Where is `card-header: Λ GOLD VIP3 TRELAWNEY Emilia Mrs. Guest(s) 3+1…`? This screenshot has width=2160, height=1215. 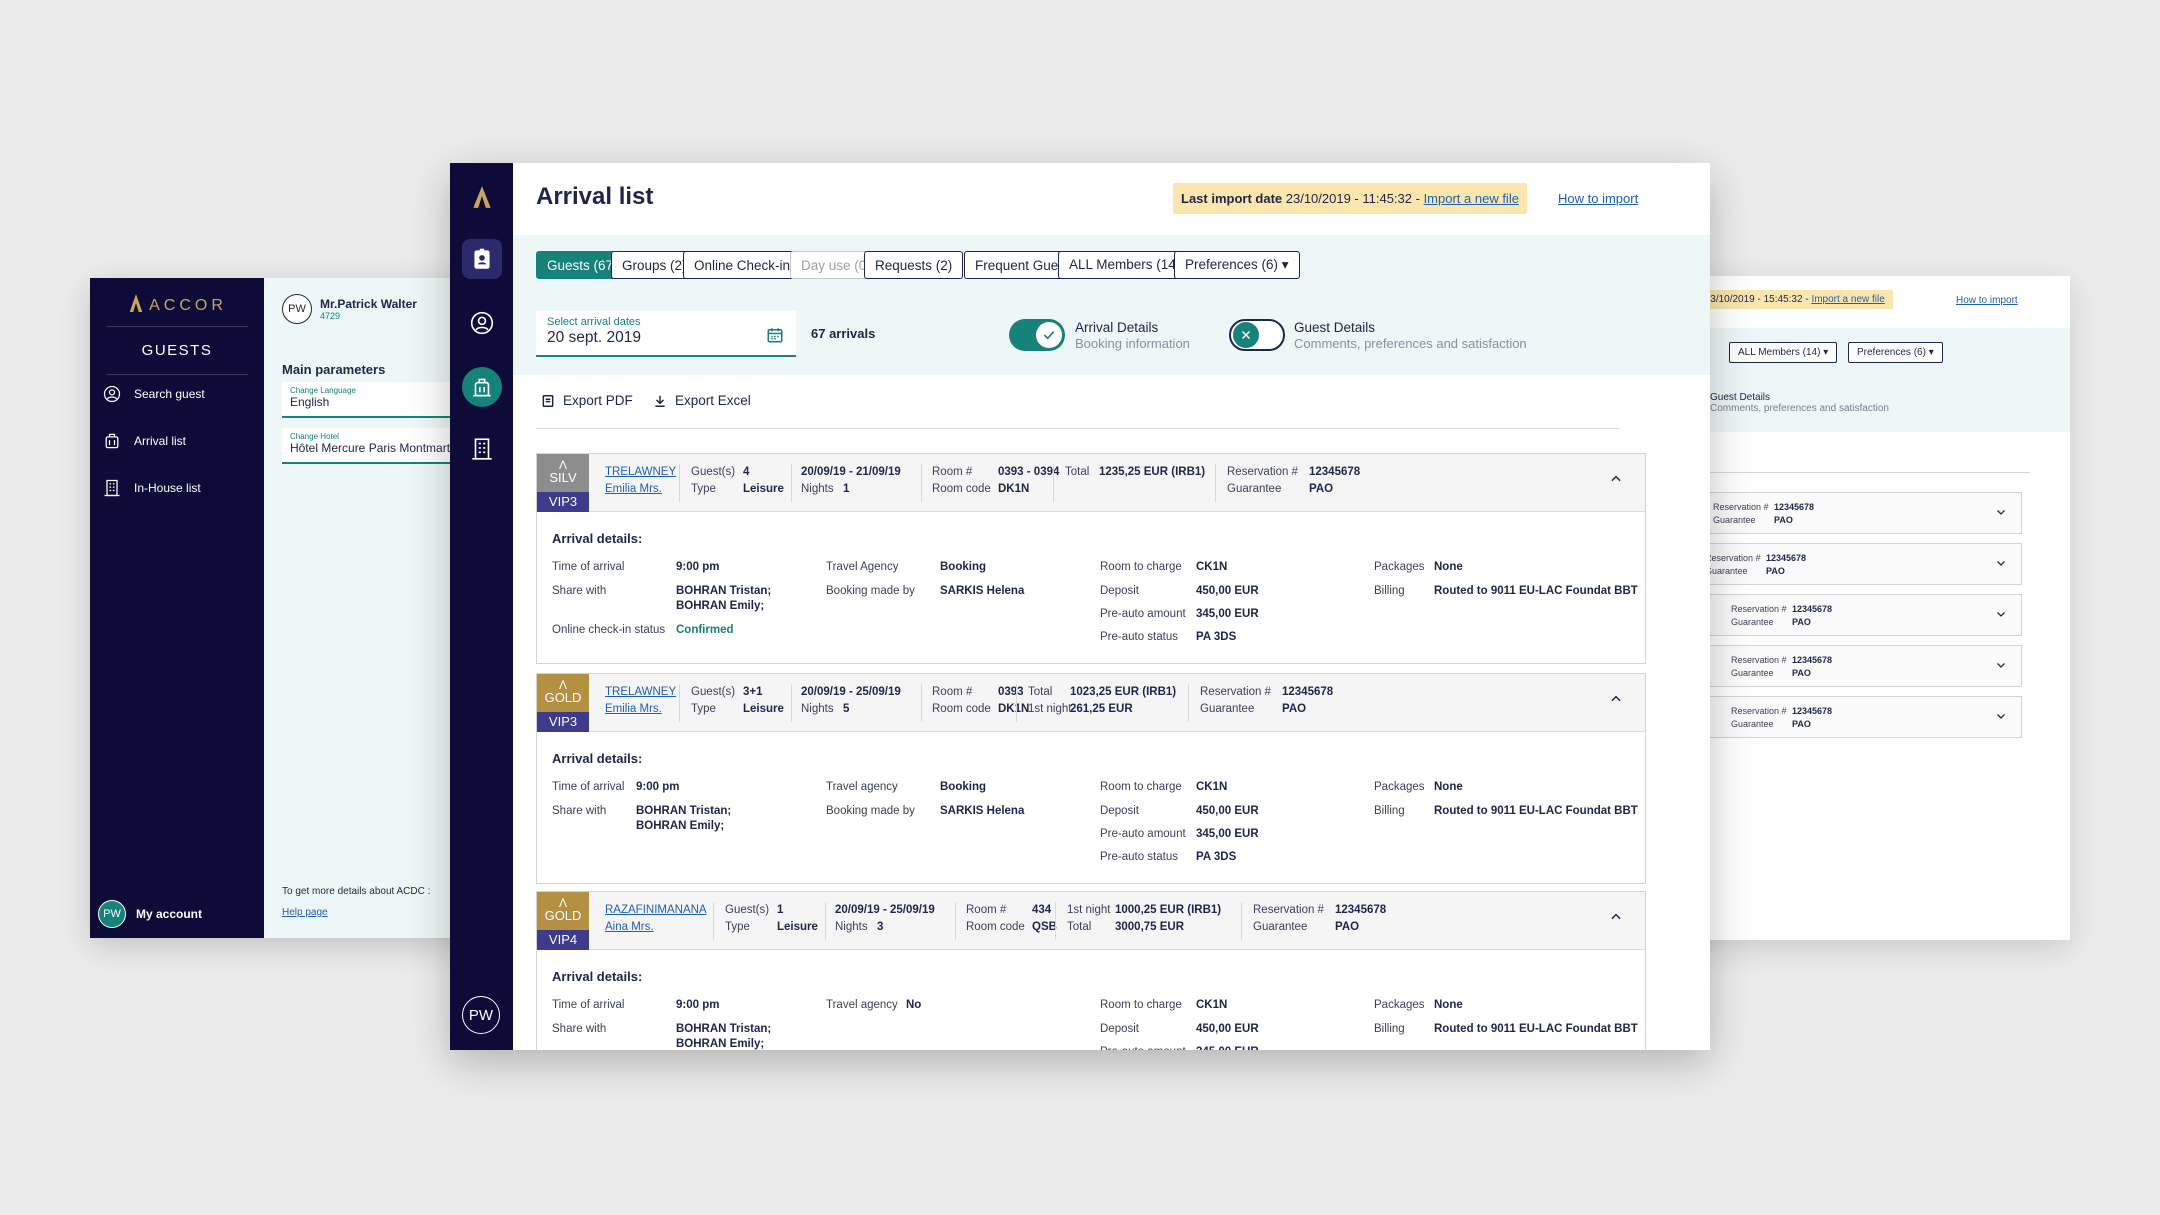 card-header: Λ GOLD VIP3 TRELAWNEY Emilia Mrs. Guest(s) 3+1… is located at coordinates (1091, 703).